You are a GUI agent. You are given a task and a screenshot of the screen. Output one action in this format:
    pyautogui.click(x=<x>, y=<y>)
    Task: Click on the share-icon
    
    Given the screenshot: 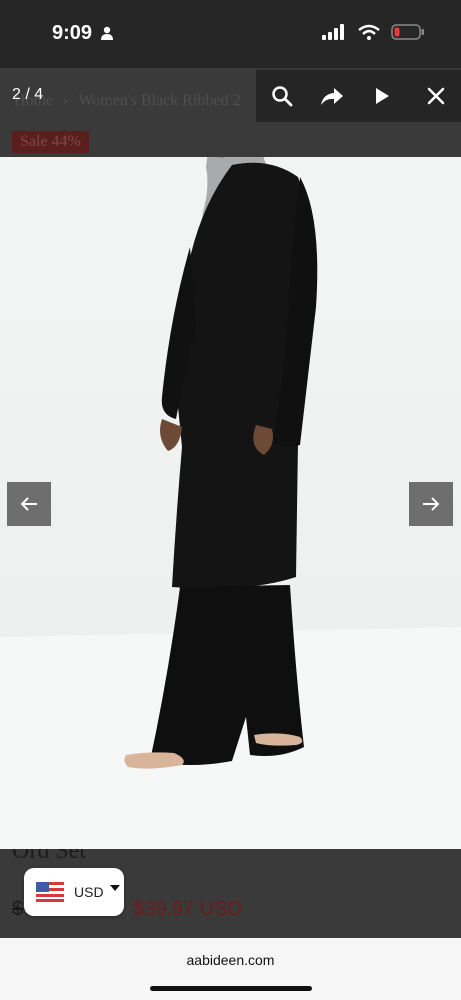 What is the action you would take?
    pyautogui.click(x=332, y=96)
    